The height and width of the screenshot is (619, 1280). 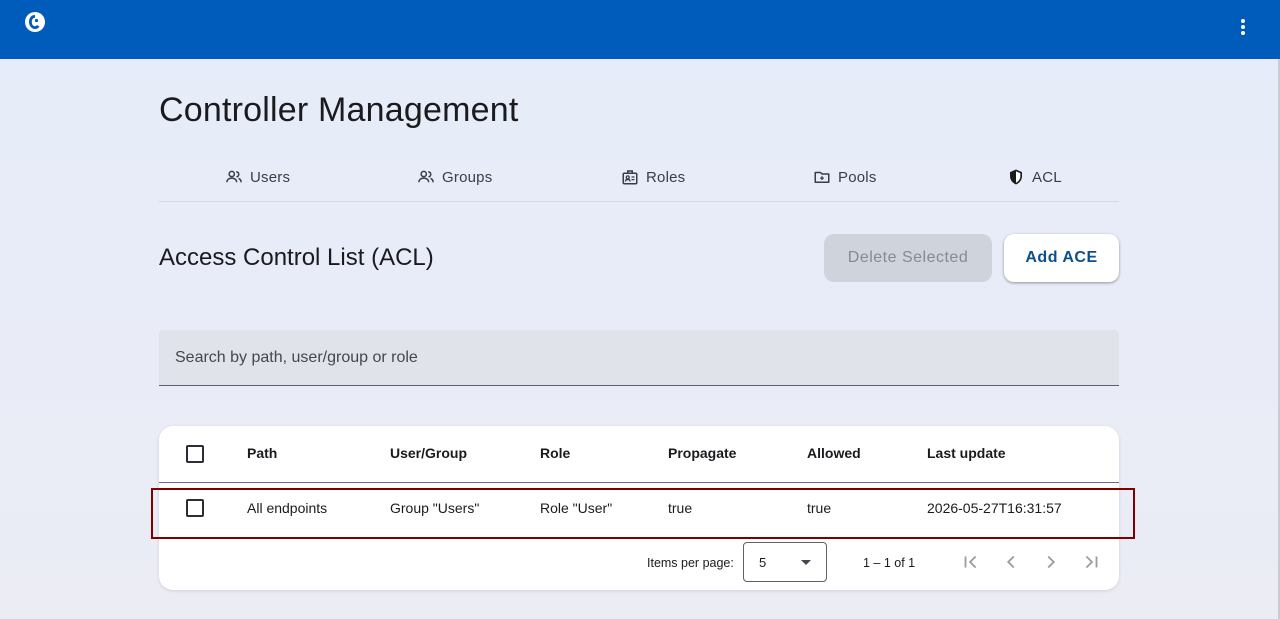 What do you see at coordinates (806, 562) in the screenshot?
I see `chevron-down-icon` at bounding box center [806, 562].